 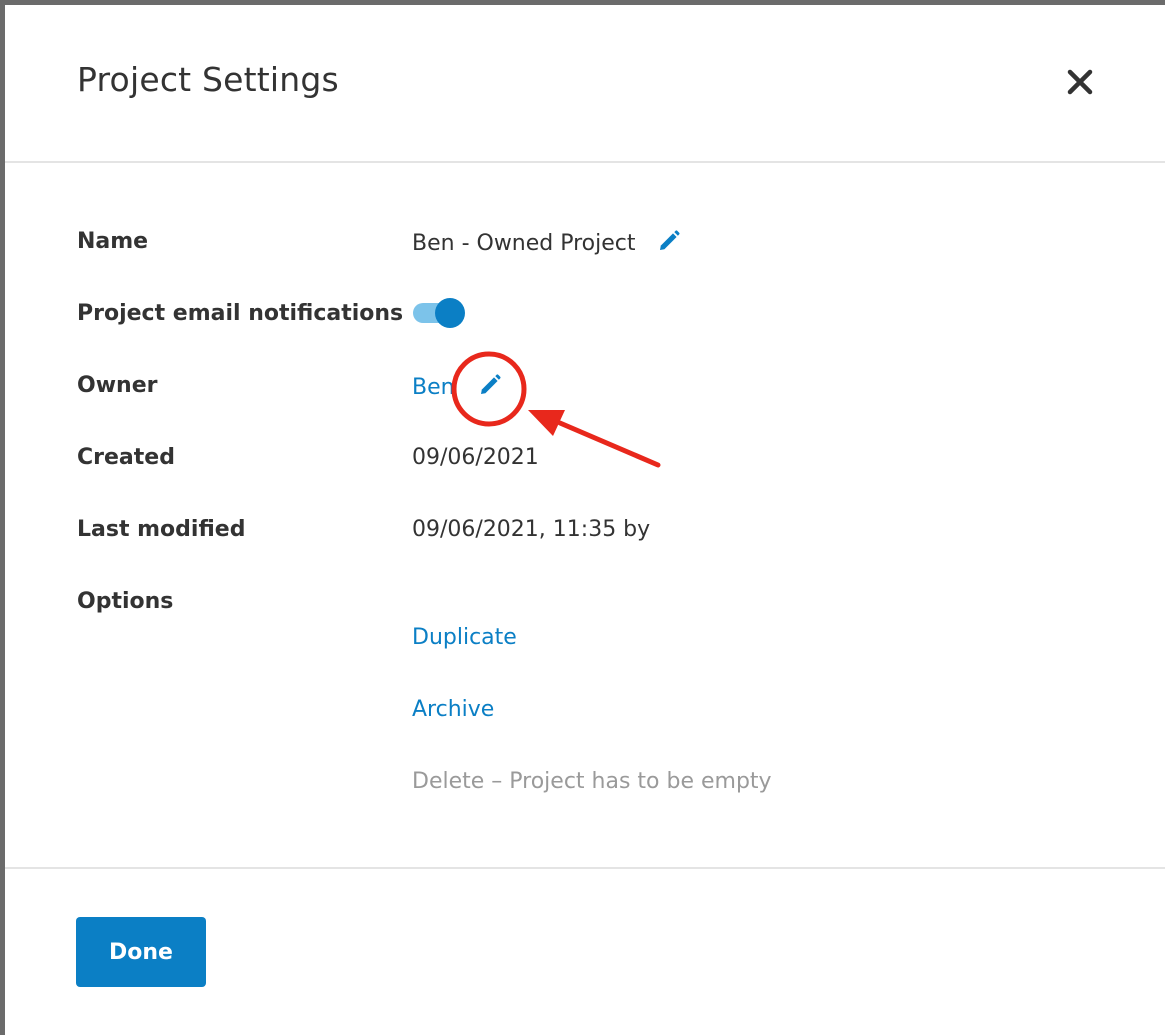 I want to click on archive-link: Archive, so click(x=453, y=709).